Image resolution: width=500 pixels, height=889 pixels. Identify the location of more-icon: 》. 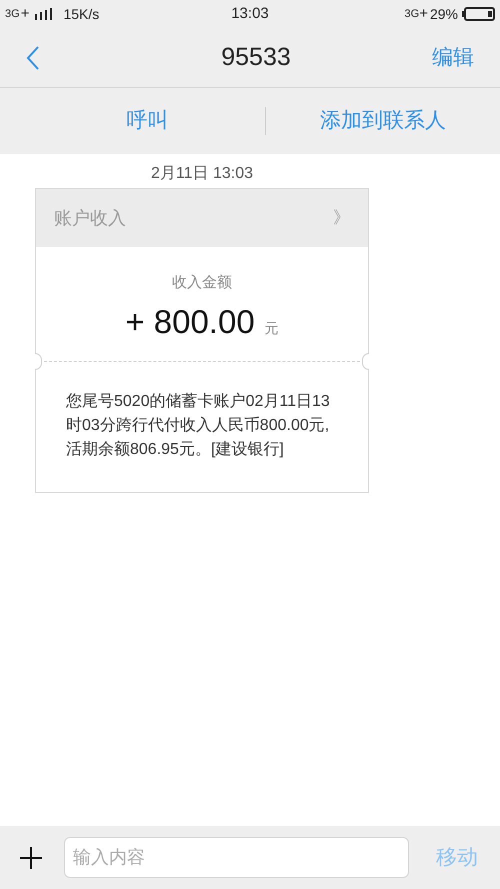
(341, 218).